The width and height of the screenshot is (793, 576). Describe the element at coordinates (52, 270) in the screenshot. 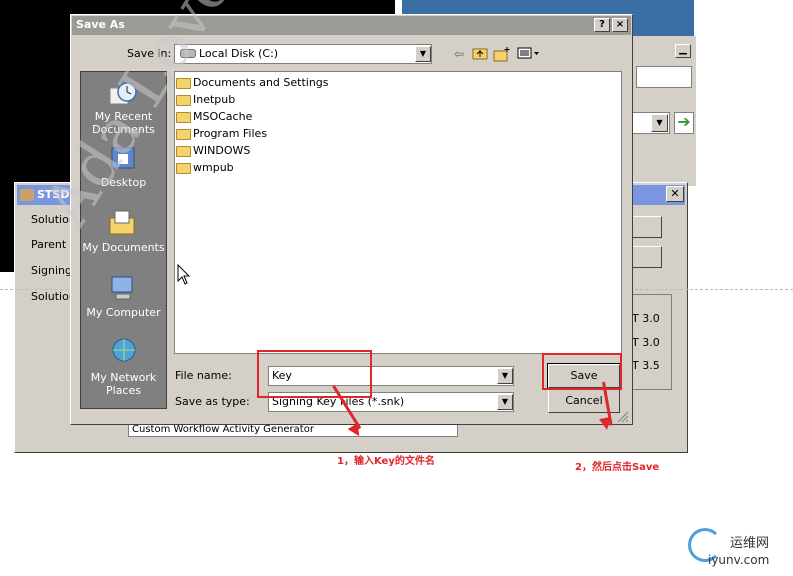

I see `stsdev-label-signing: Signing` at that location.